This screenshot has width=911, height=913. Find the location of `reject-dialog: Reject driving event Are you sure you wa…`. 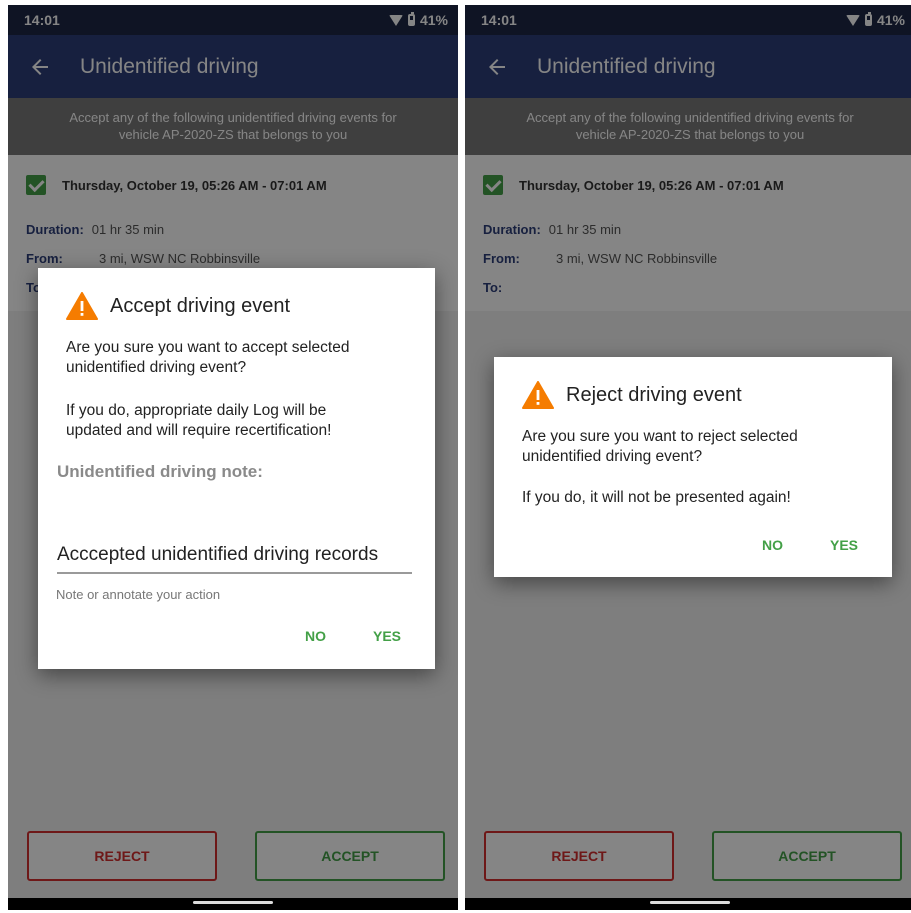

reject-dialog: Reject driving event Are you sure you wa… is located at coordinates (693, 467).